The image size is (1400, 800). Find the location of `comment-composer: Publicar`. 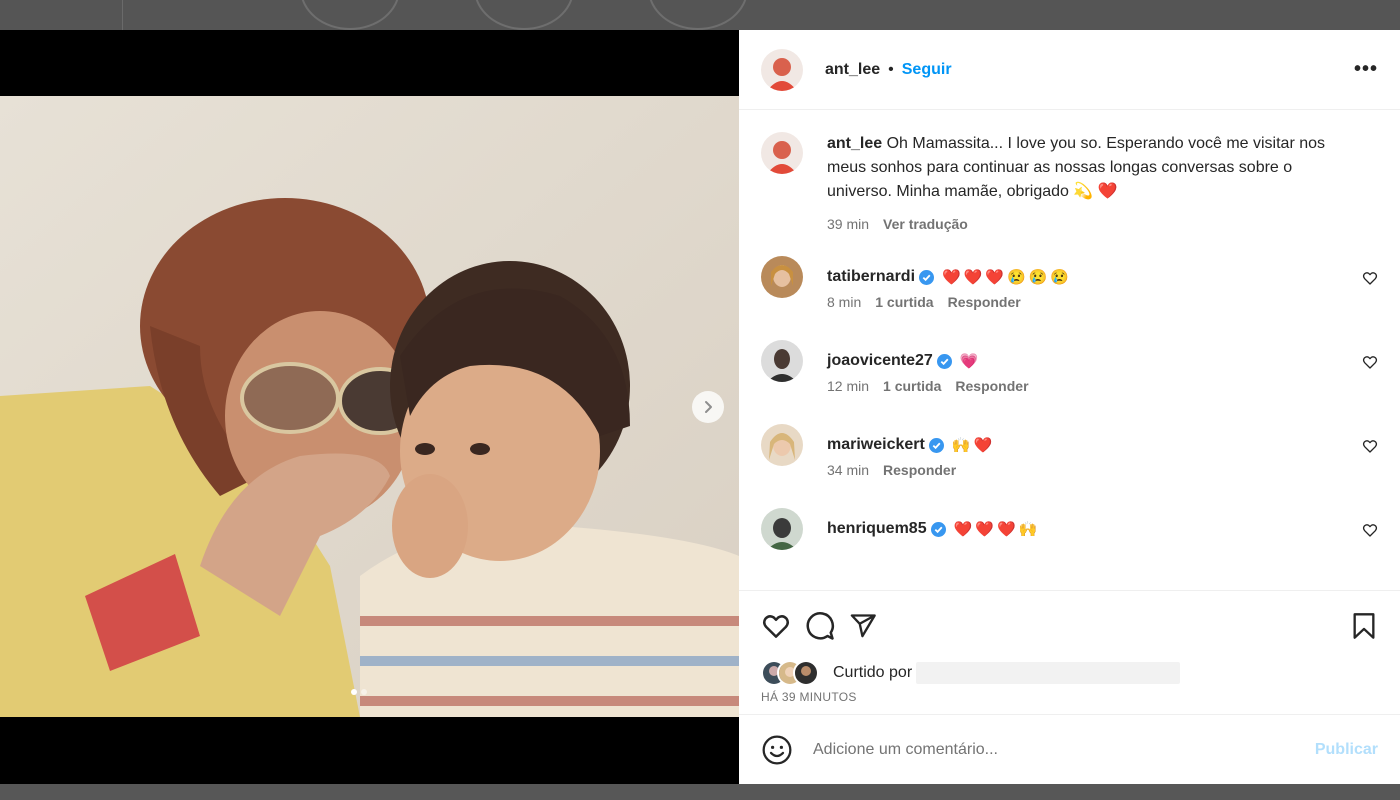

comment-composer: Publicar is located at coordinates (1069, 749).